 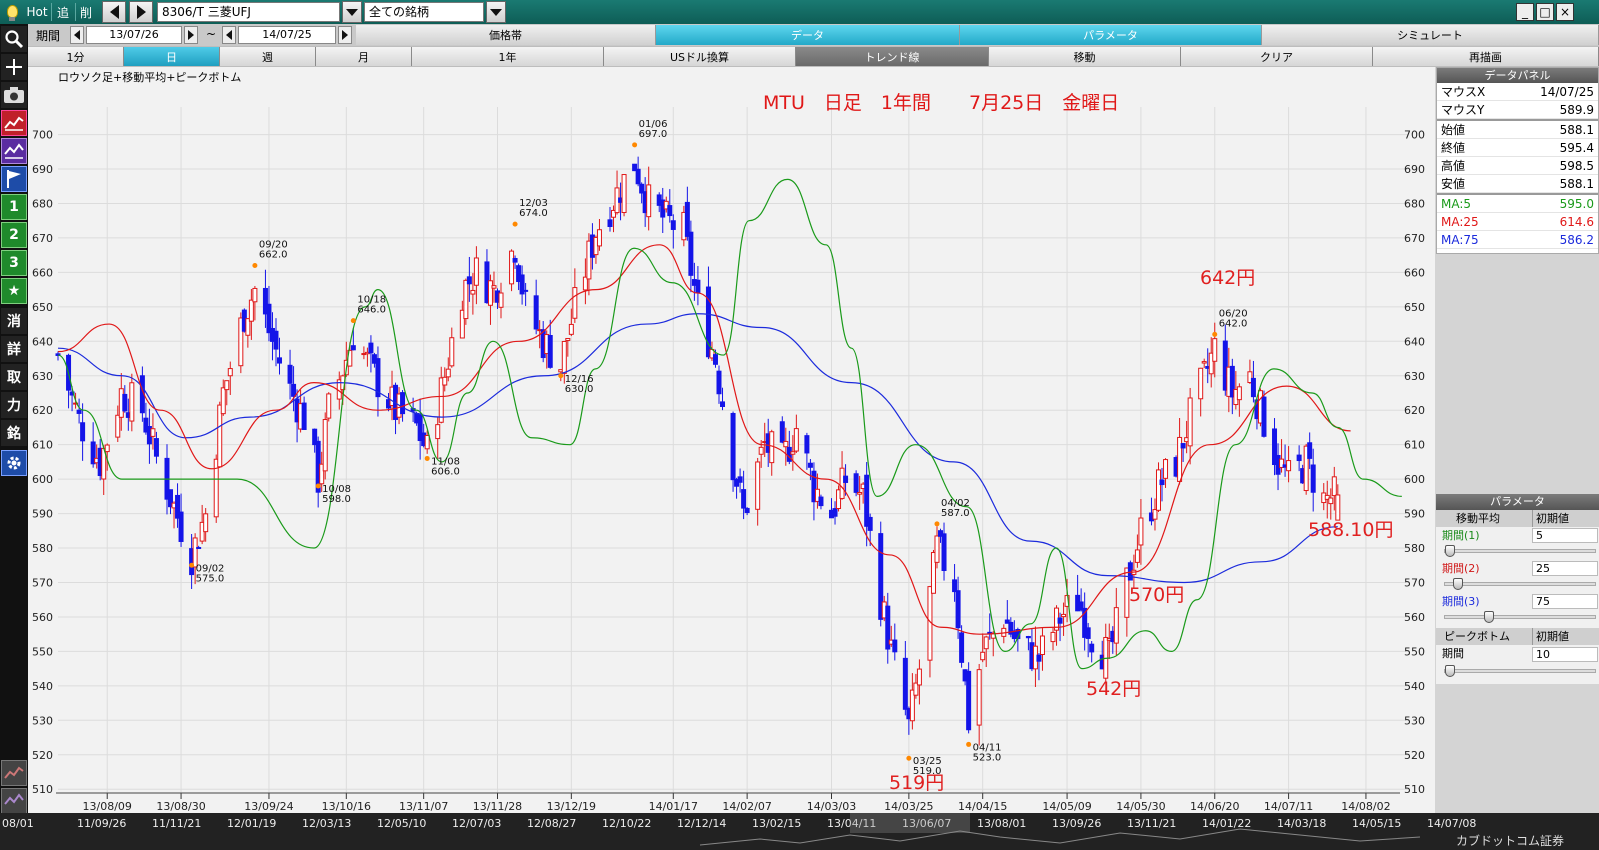 What do you see at coordinates (892, 56) in the screenshot?
I see `tab-trendline: トレンド線` at bounding box center [892, 56].